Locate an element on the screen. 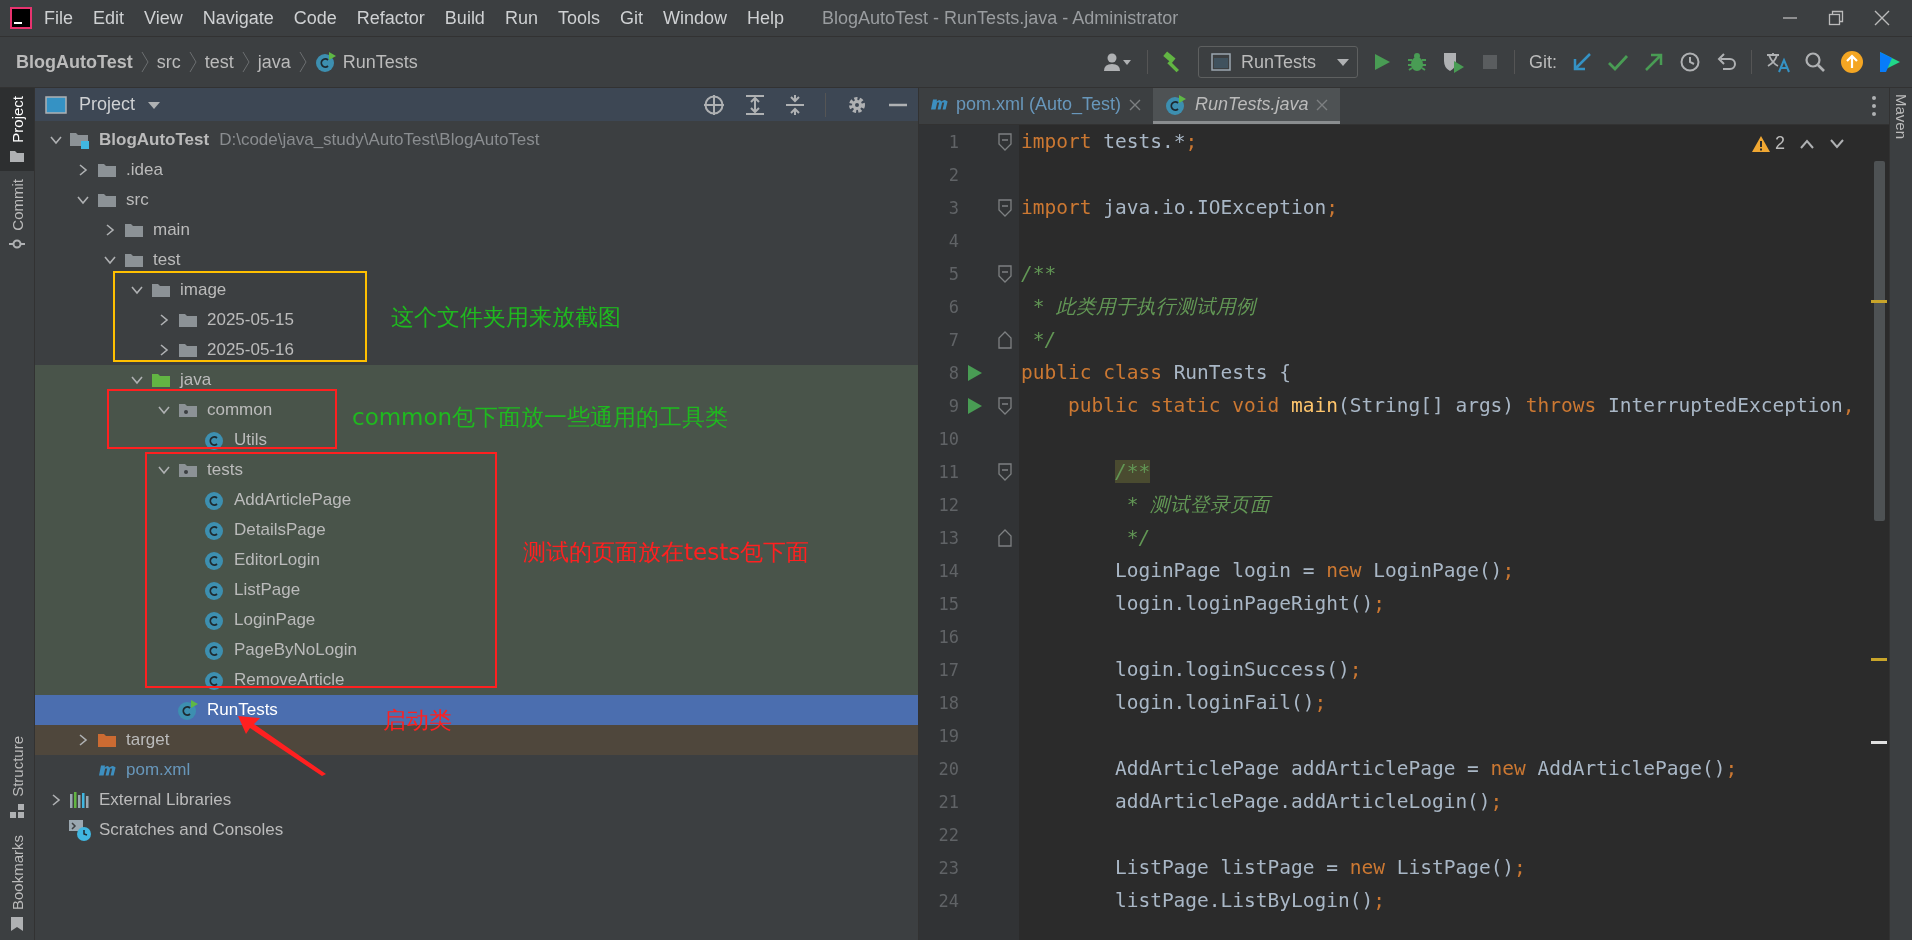 This screenshot has width=1912, height=940. menu-item: View is located at coordinates (163, 18).